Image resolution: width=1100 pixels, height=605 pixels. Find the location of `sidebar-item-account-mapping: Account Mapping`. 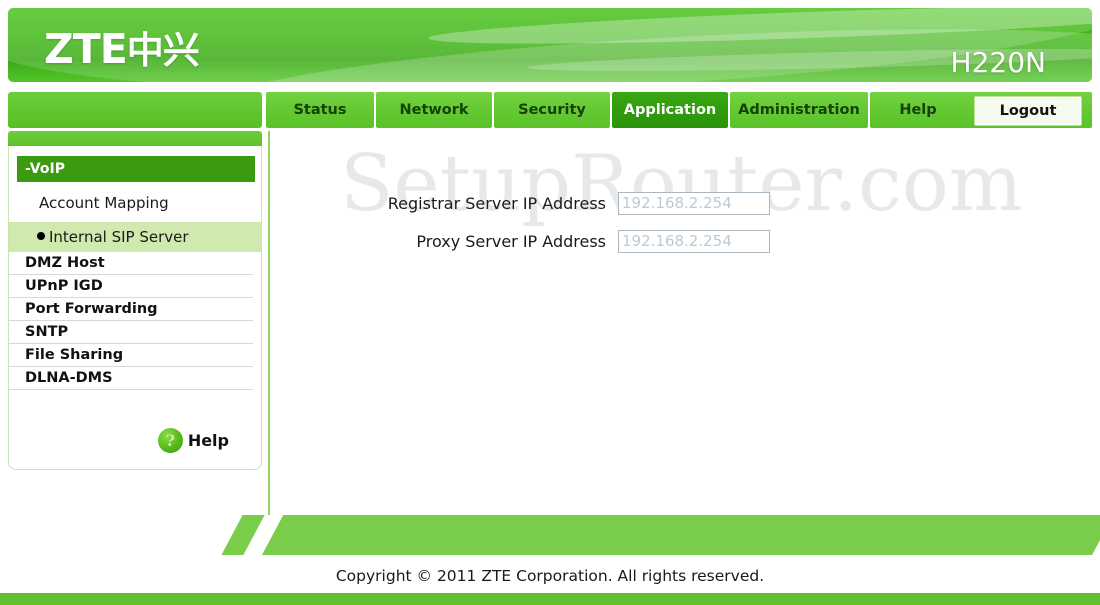

sidebar-item-account-mapping: Account Mapping is located at coordinates (135, 203).